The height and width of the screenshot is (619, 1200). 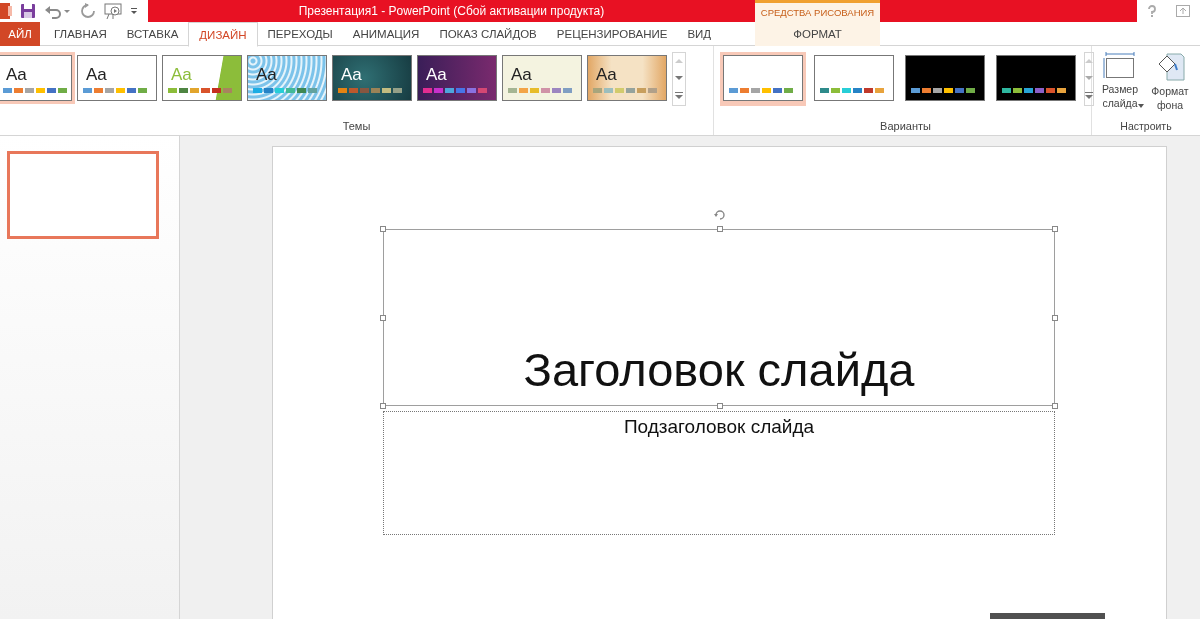 I want to click on rotate-handle-icon, so click(x=720, y=215).